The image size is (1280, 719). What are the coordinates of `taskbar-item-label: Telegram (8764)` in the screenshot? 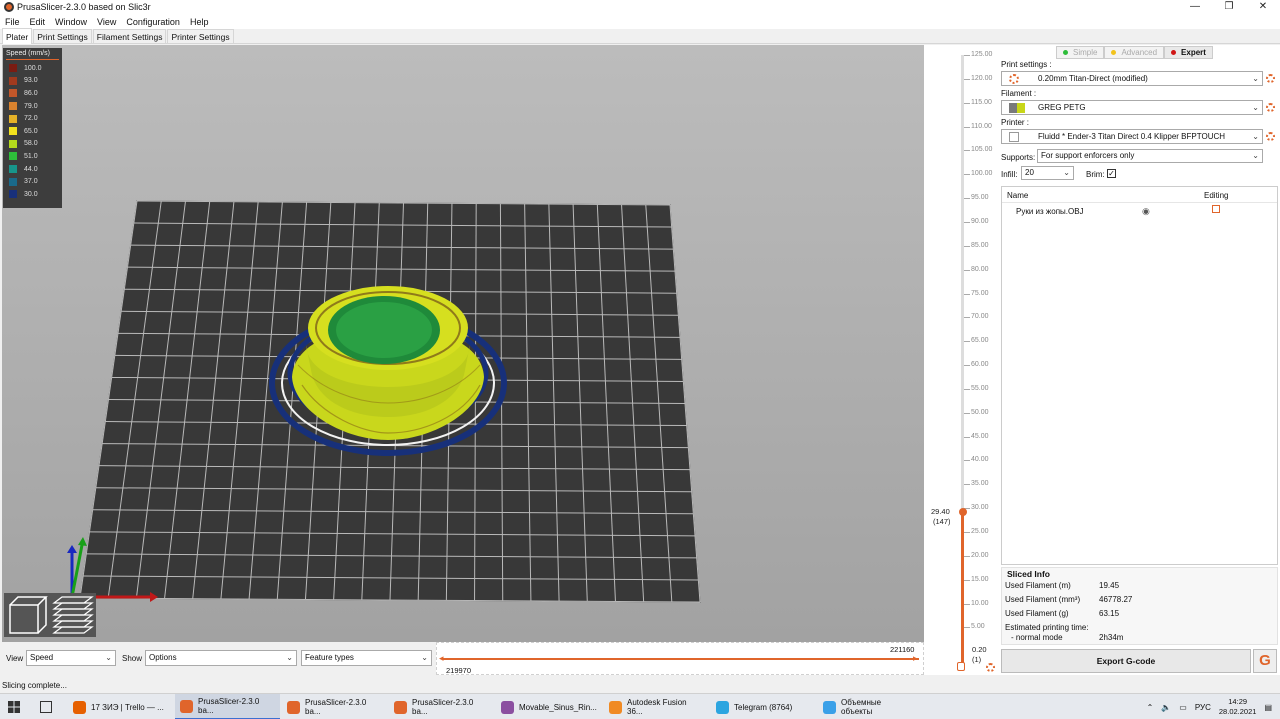 It's located at (763, 707).